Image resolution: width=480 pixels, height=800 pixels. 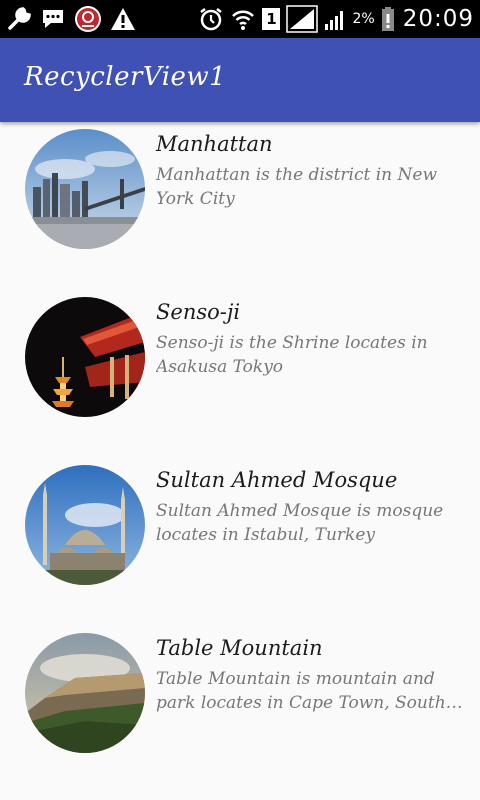 What do you see at coordinates (53, 19) in the screenshot?
I see `chat-icon` at bounding box center [53, 19].